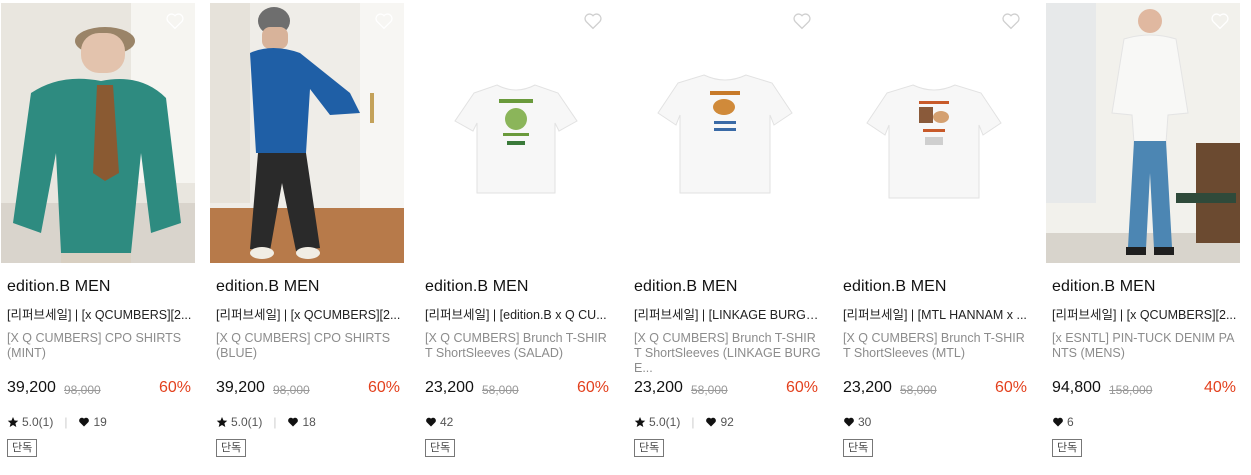 This screenshot has width=1251, height=475. What do you see at coordinates (439, 422) in the screenshot?
I see `product-meta: 42` at bounding box center [439, 422].